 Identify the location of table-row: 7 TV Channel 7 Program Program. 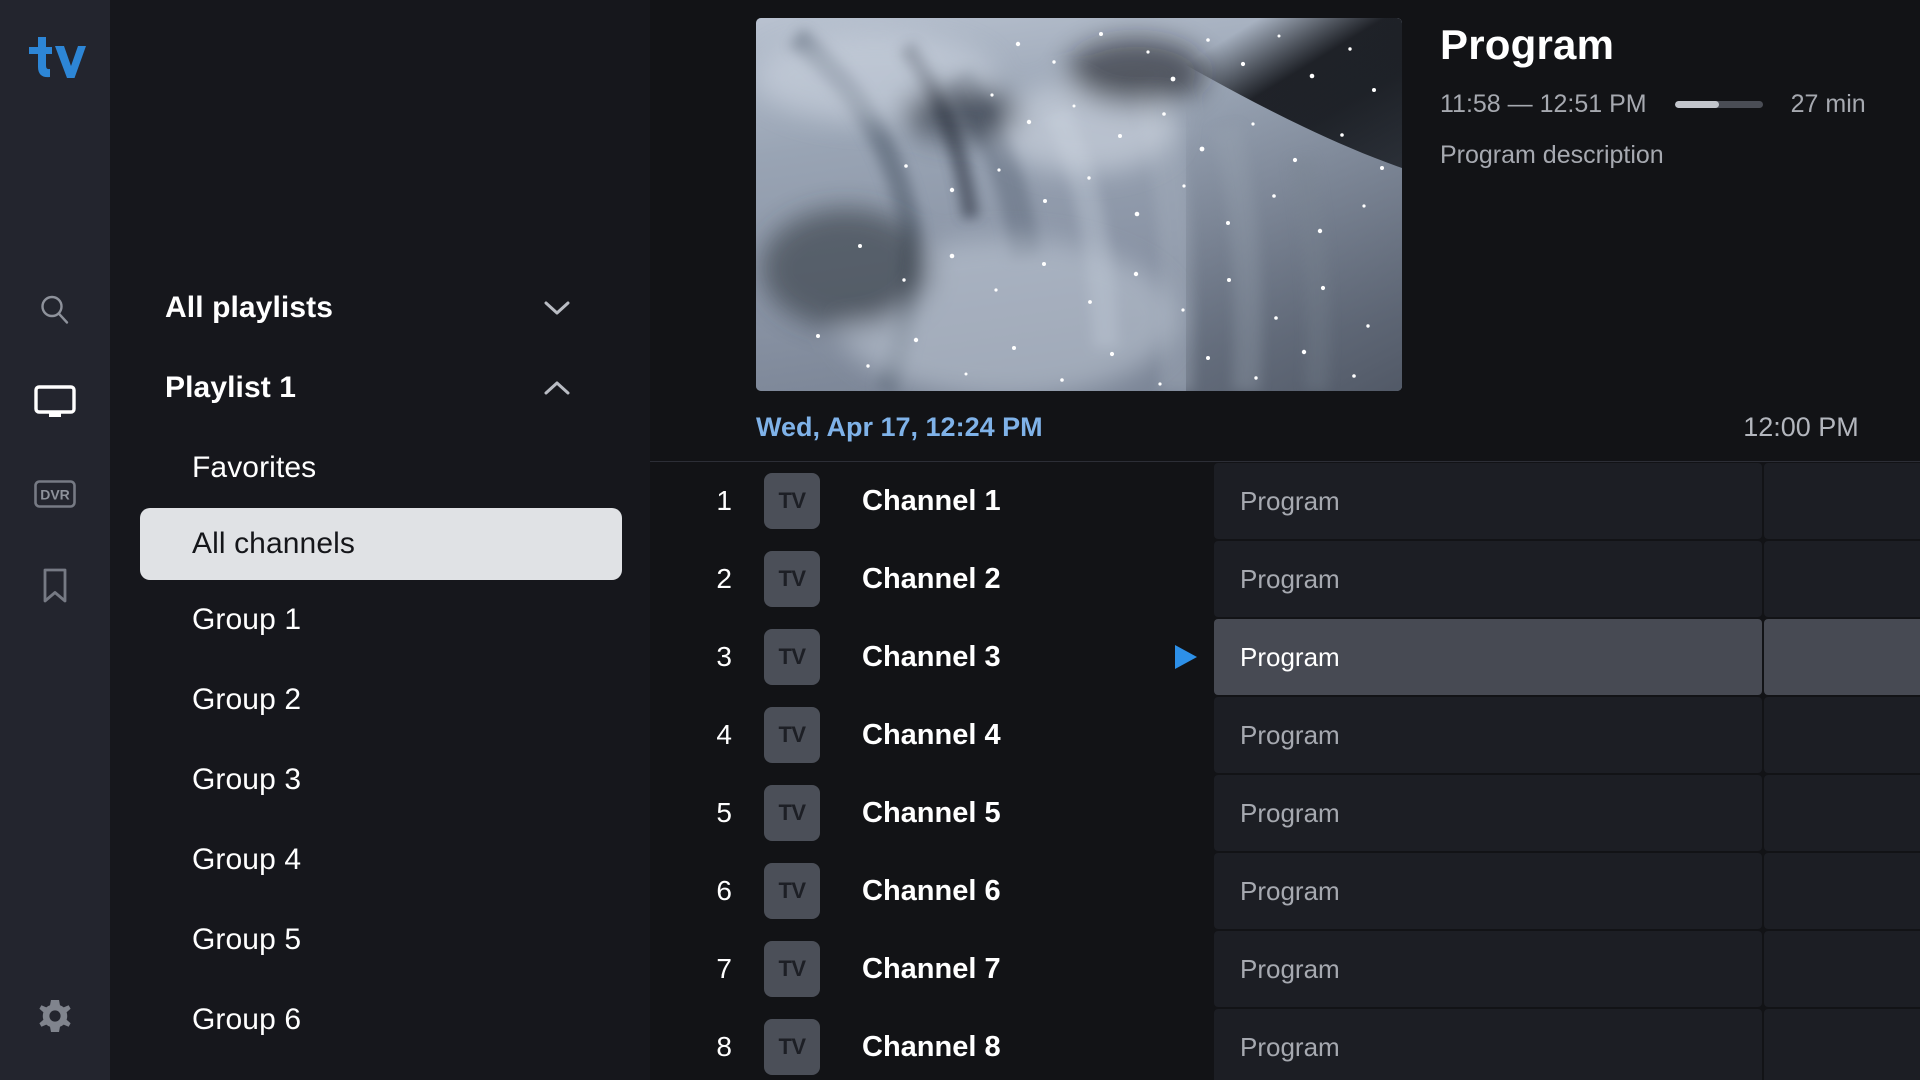
(1285, 969).